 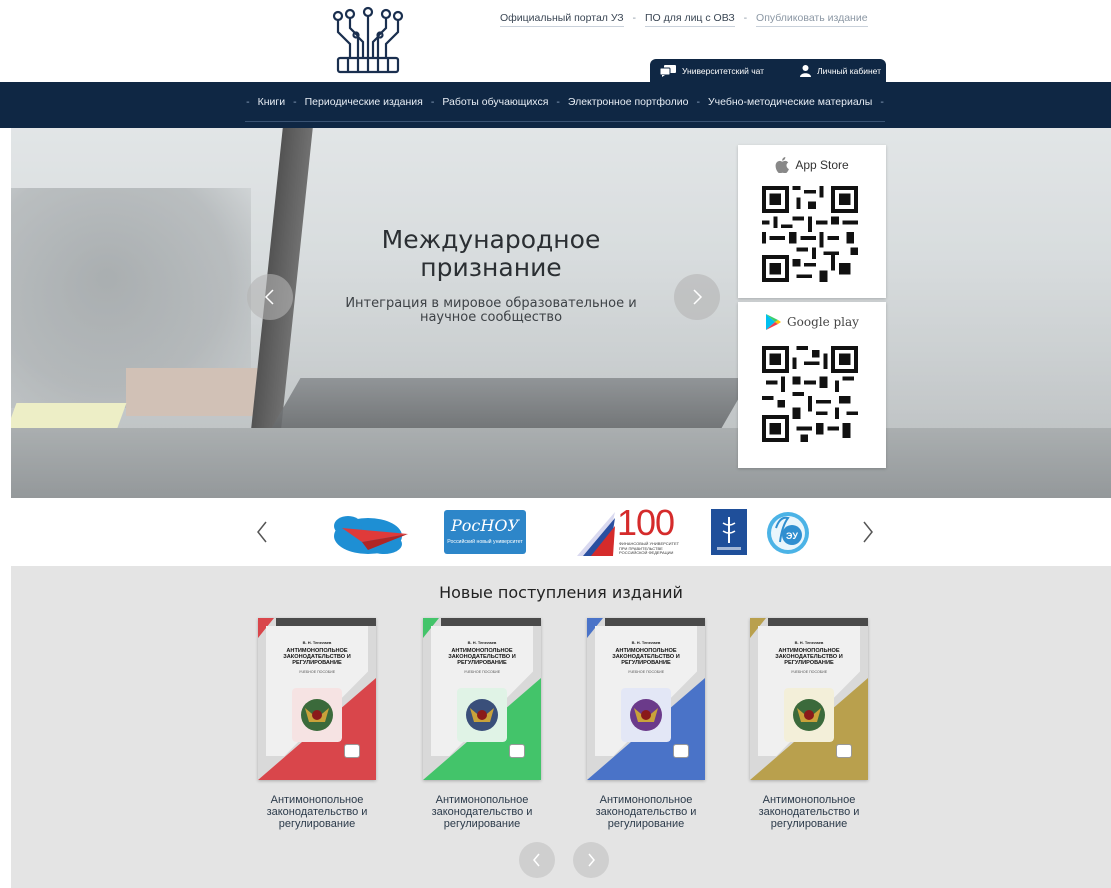 I want to click on seu-logo: ЭУ, so click(x=788, y=533).